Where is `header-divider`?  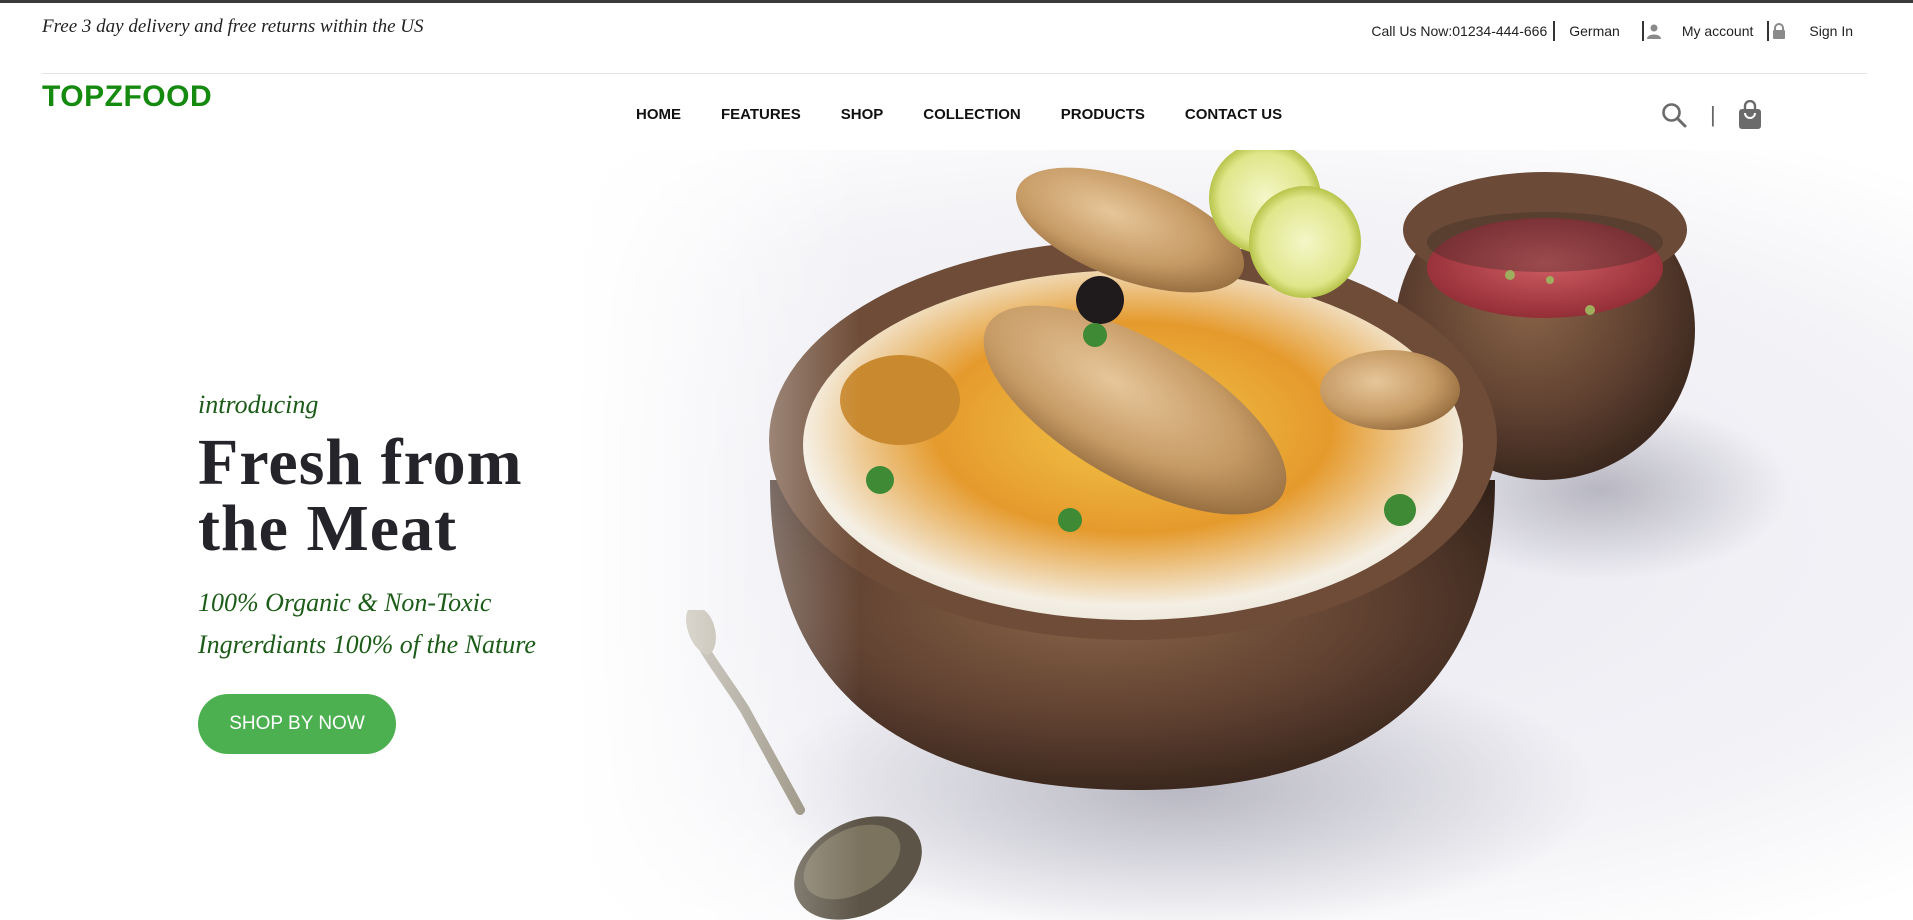
header-divider is located at coordinates (954, 73).